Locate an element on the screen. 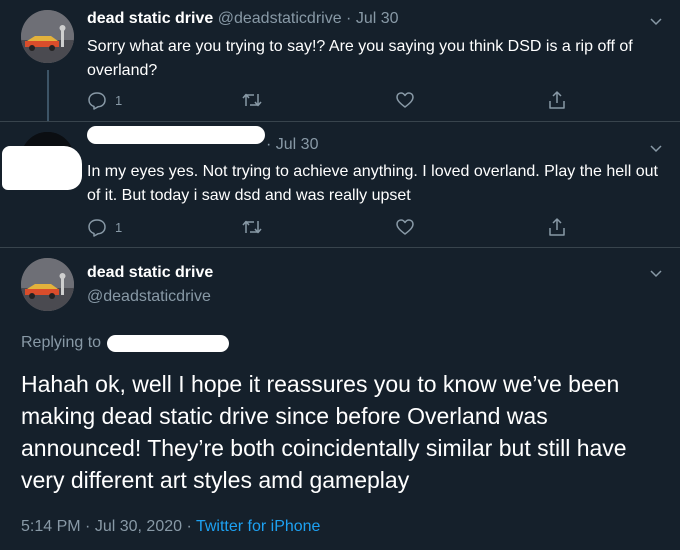 The height and width of the screenshot is (550, 680). tweet-date: Jul 30, 2020 is located at coordinates (138, 526).